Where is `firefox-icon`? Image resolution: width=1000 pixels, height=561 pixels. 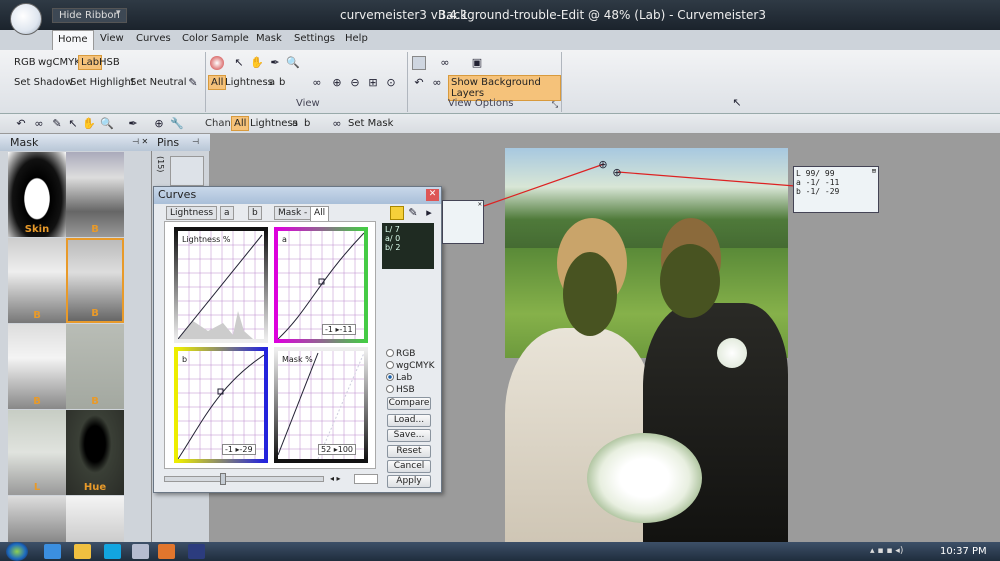 firefox-icon is located at coordinates (166, 551).